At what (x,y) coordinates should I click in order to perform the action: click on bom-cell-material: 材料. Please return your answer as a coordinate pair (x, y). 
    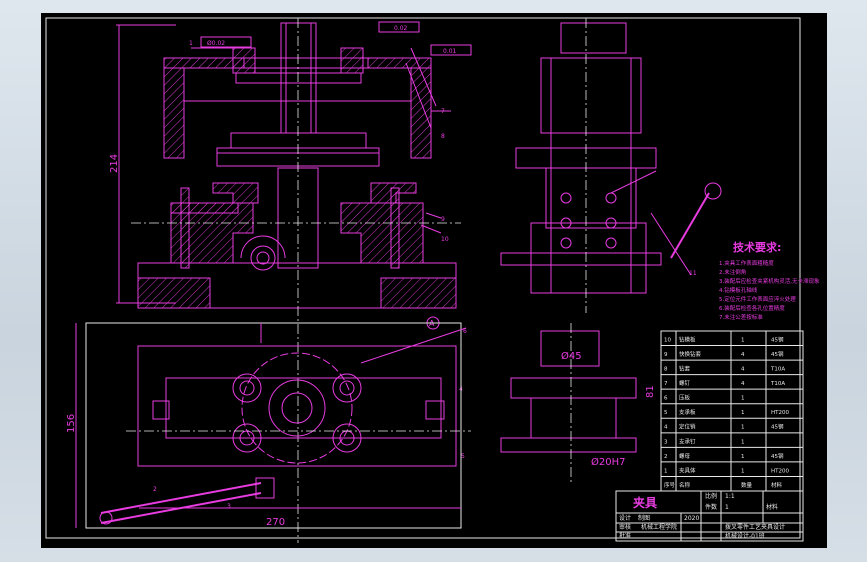
    Looking at the image, I should click on (777, 485).